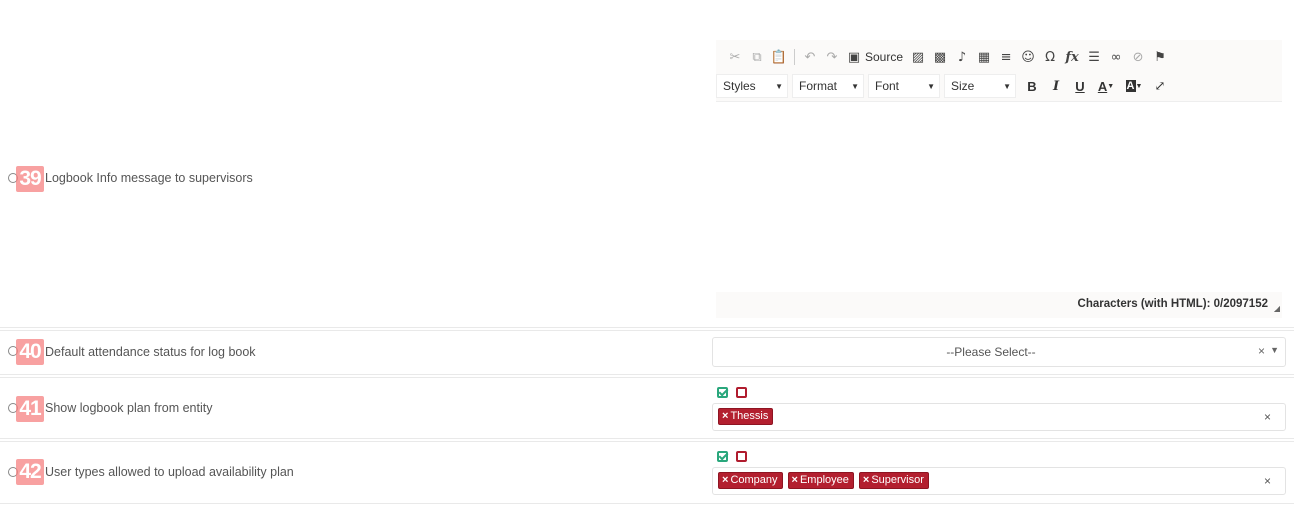 This screenshot has height=516, width=1294. I want to click on attendance-status-select: --Please Select-- × ▼, so click(999, 352).